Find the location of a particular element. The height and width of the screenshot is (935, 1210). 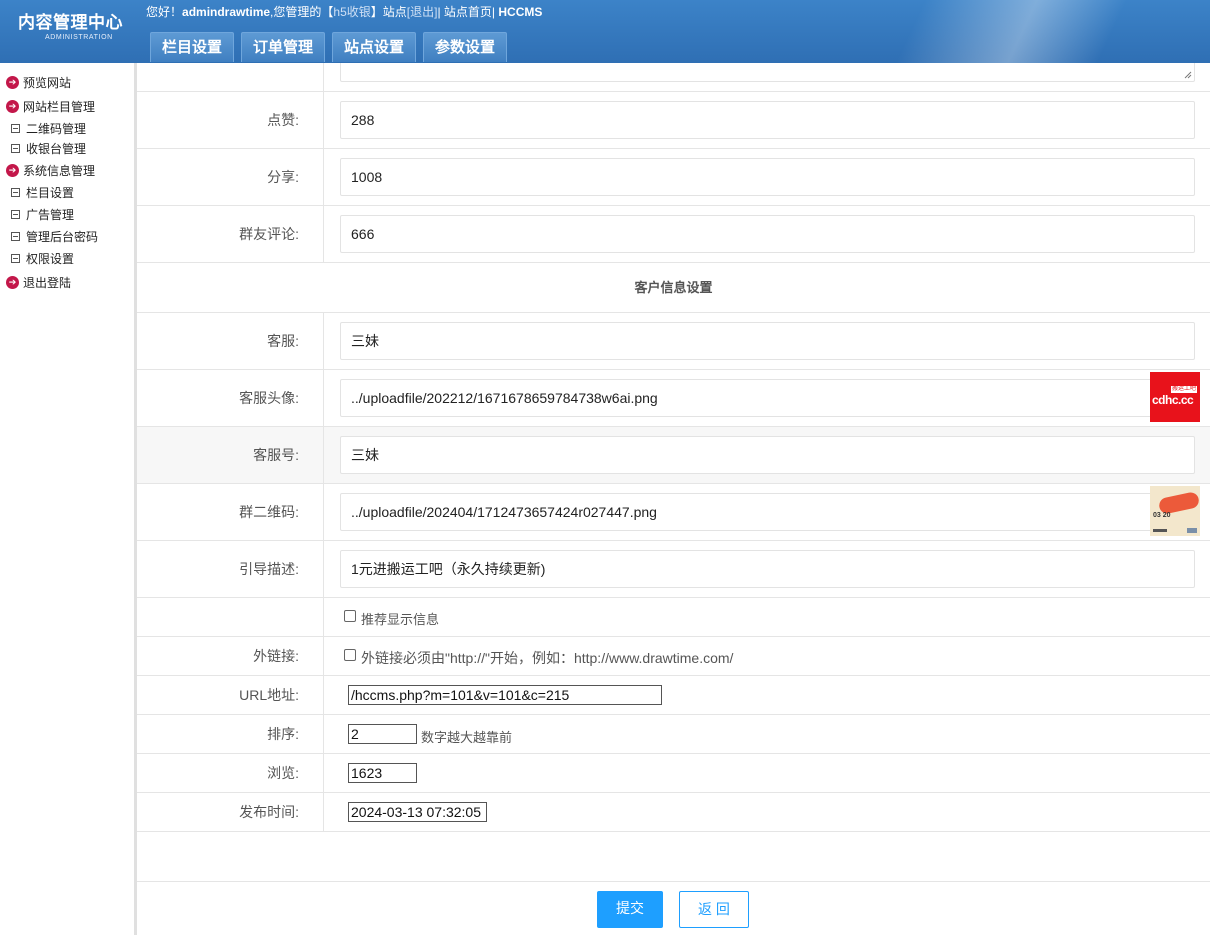

form-row-comments: 群友评论: 666 is located at coordinates (673, 234).